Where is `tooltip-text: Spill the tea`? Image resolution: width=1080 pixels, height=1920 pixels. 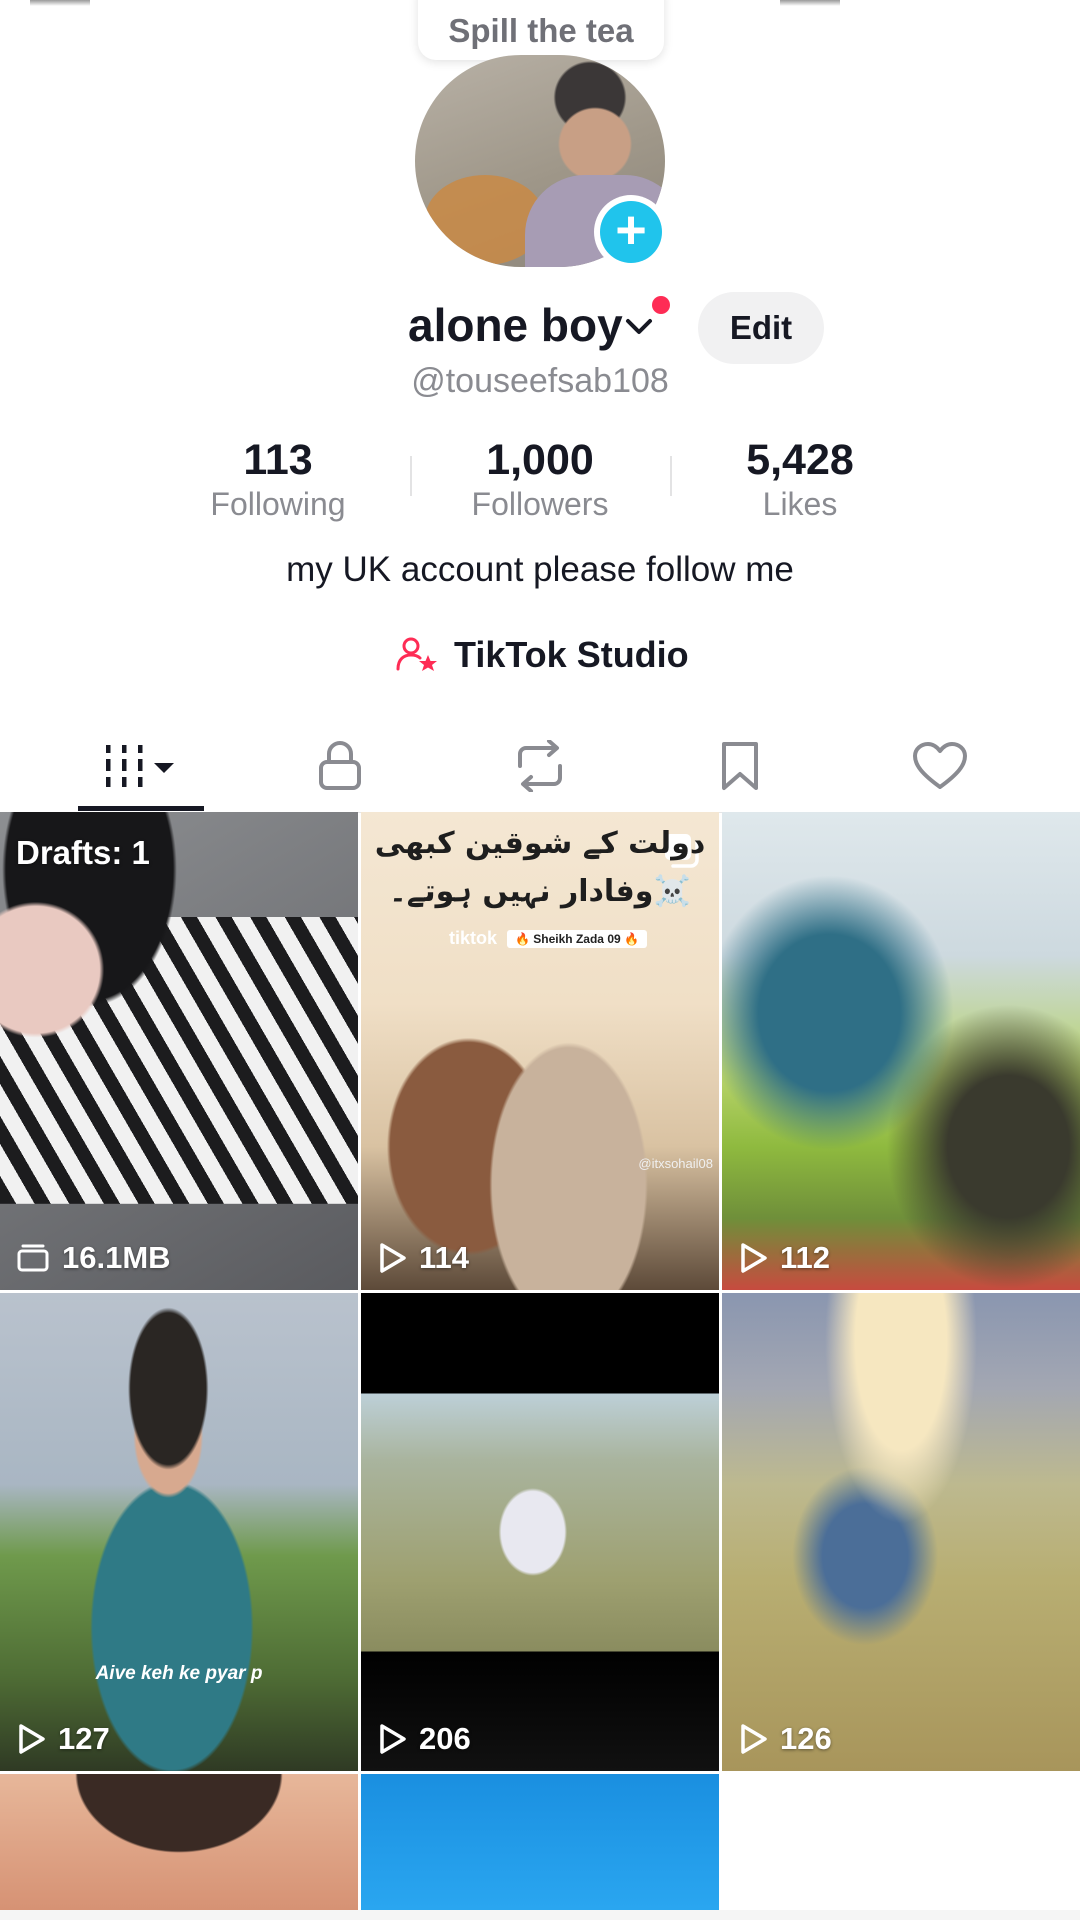
tooltip-text: Spill the tea is located at coordinates (541, 30).